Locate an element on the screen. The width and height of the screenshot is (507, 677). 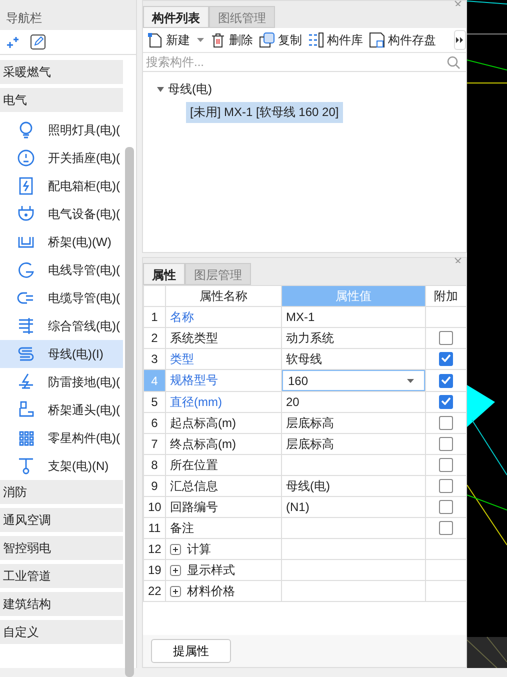
group-name: 材料价格 is located at coordinates (211, 591).